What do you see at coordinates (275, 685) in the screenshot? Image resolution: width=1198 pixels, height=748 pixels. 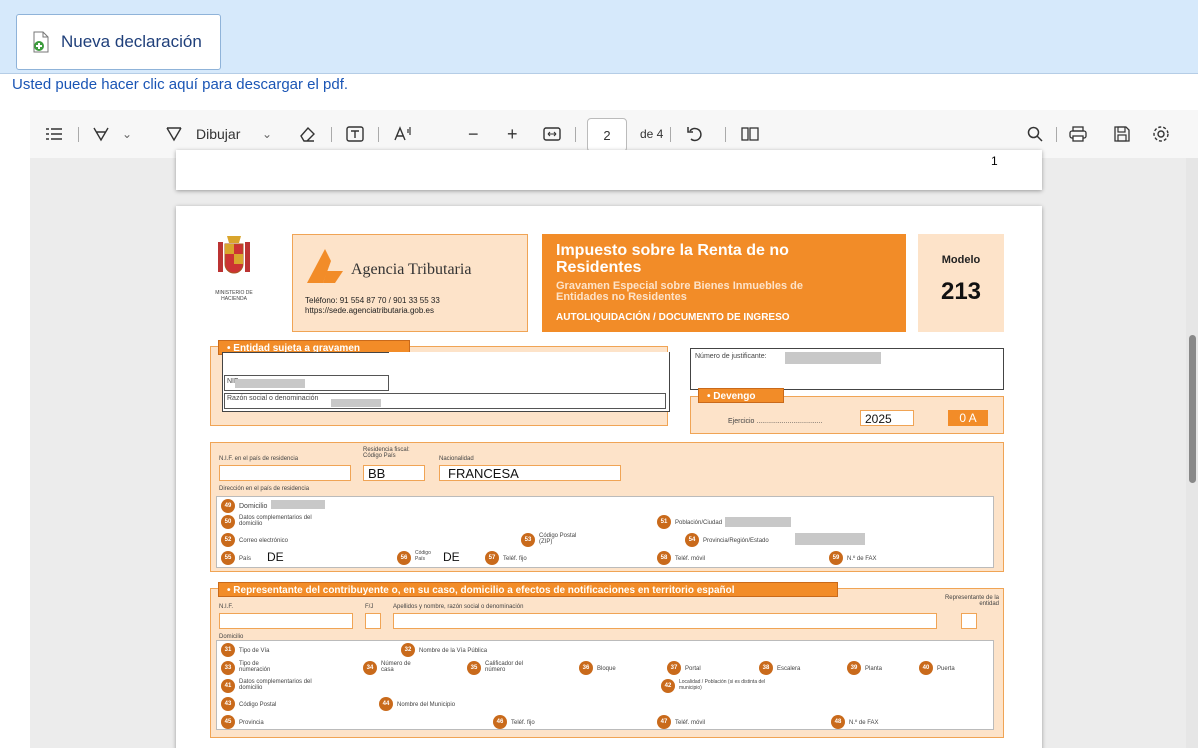 I see `rep-datos-complementarios-label: Datos complementarios del domicilio` at bounding box center [275, 685].